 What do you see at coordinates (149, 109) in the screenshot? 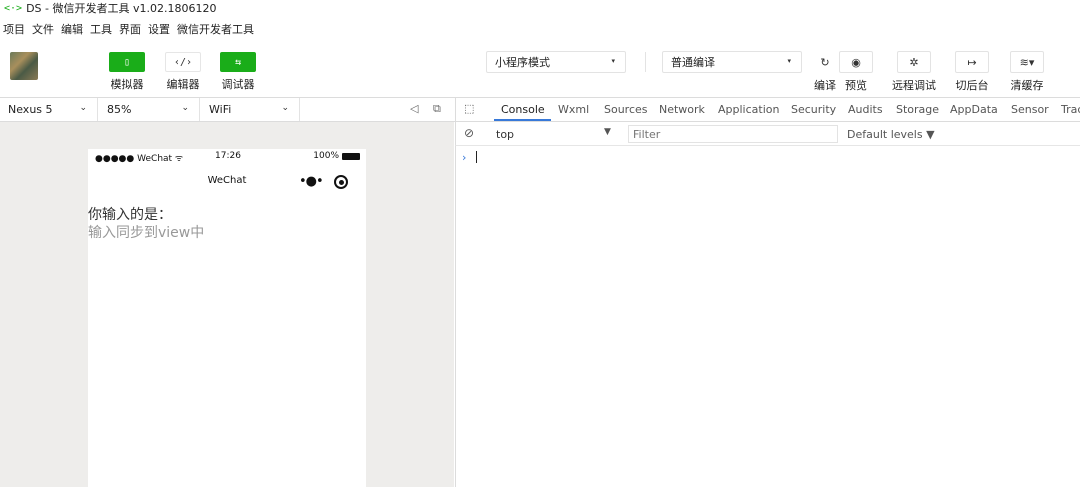
I see `zoom-select: 85% ⌄` at bounding box center [149, 109].